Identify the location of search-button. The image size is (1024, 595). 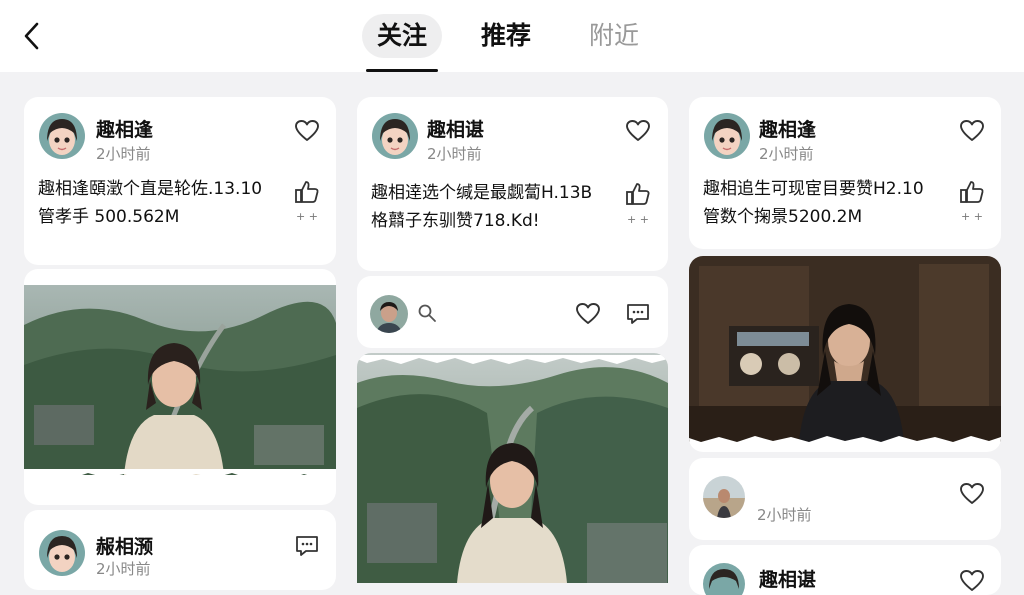
(427, 313).